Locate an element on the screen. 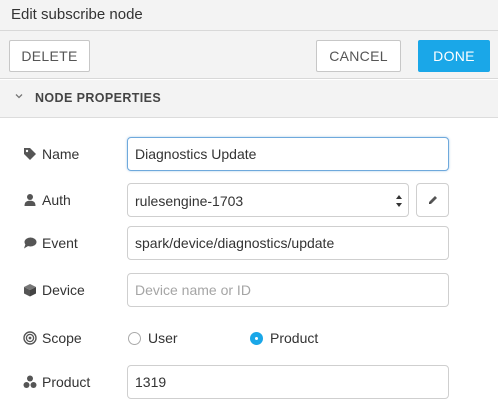 This screenshot has height=408, width=498. event-row: Event is located at coordinates (249, 243).